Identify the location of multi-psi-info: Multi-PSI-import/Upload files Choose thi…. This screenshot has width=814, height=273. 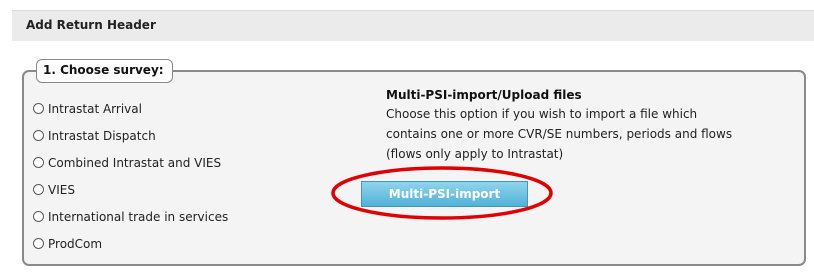
(591, 125).